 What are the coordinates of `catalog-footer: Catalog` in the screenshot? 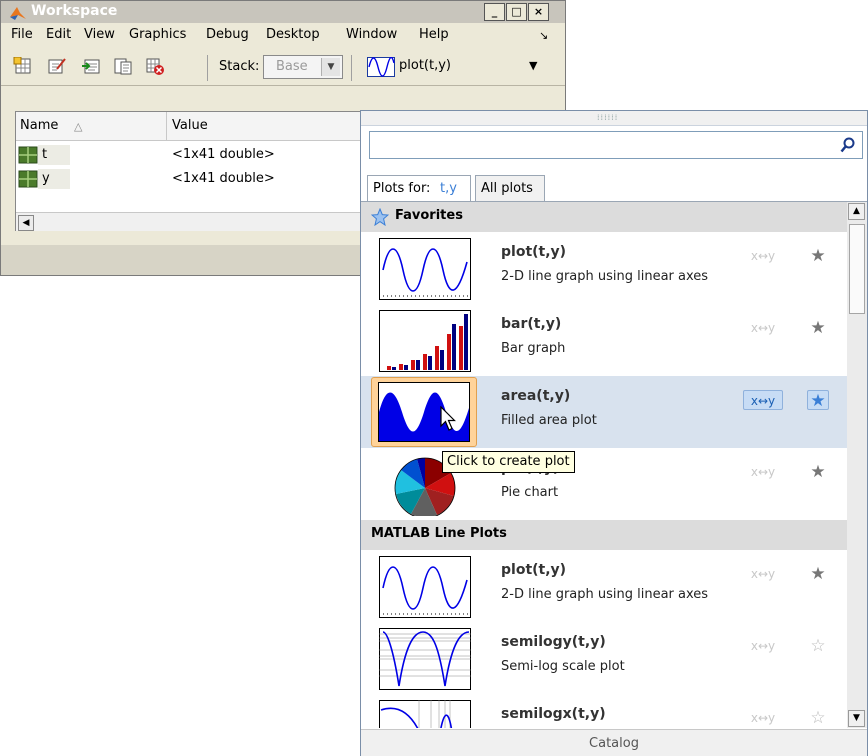 It's located at (614, 742).